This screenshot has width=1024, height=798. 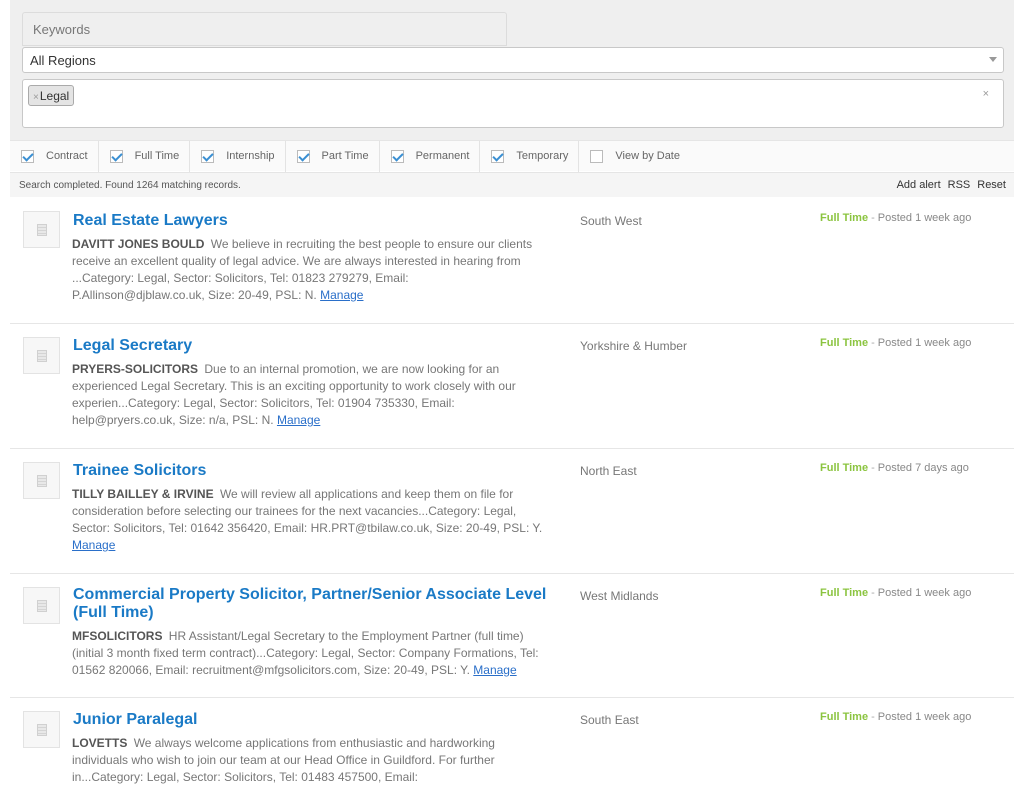 What do you see at coordinates (442, 156) in the screenshot?
I see `checkbox-label: Permanent` at bounding box center [442, 156].